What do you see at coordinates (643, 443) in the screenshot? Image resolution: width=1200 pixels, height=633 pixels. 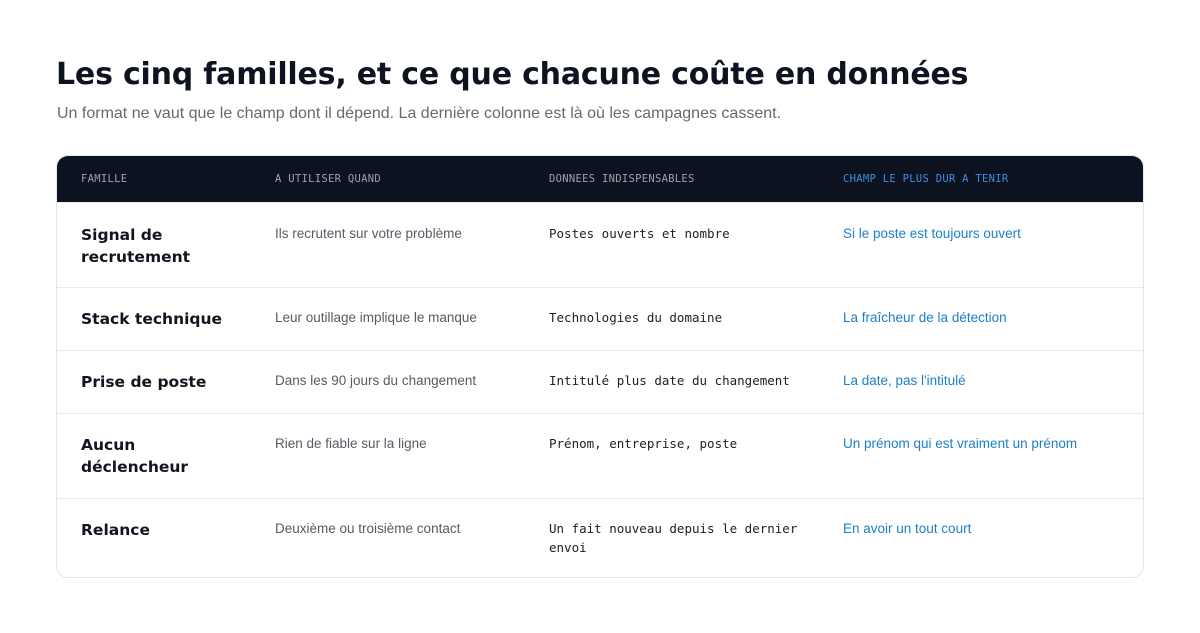 I see `row-donnees: Prénom, entreprise, poste` at bounding box center [643, 443].